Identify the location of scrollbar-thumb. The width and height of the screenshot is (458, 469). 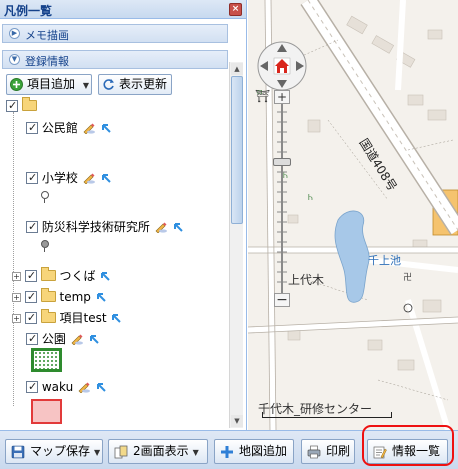
(237, 150).